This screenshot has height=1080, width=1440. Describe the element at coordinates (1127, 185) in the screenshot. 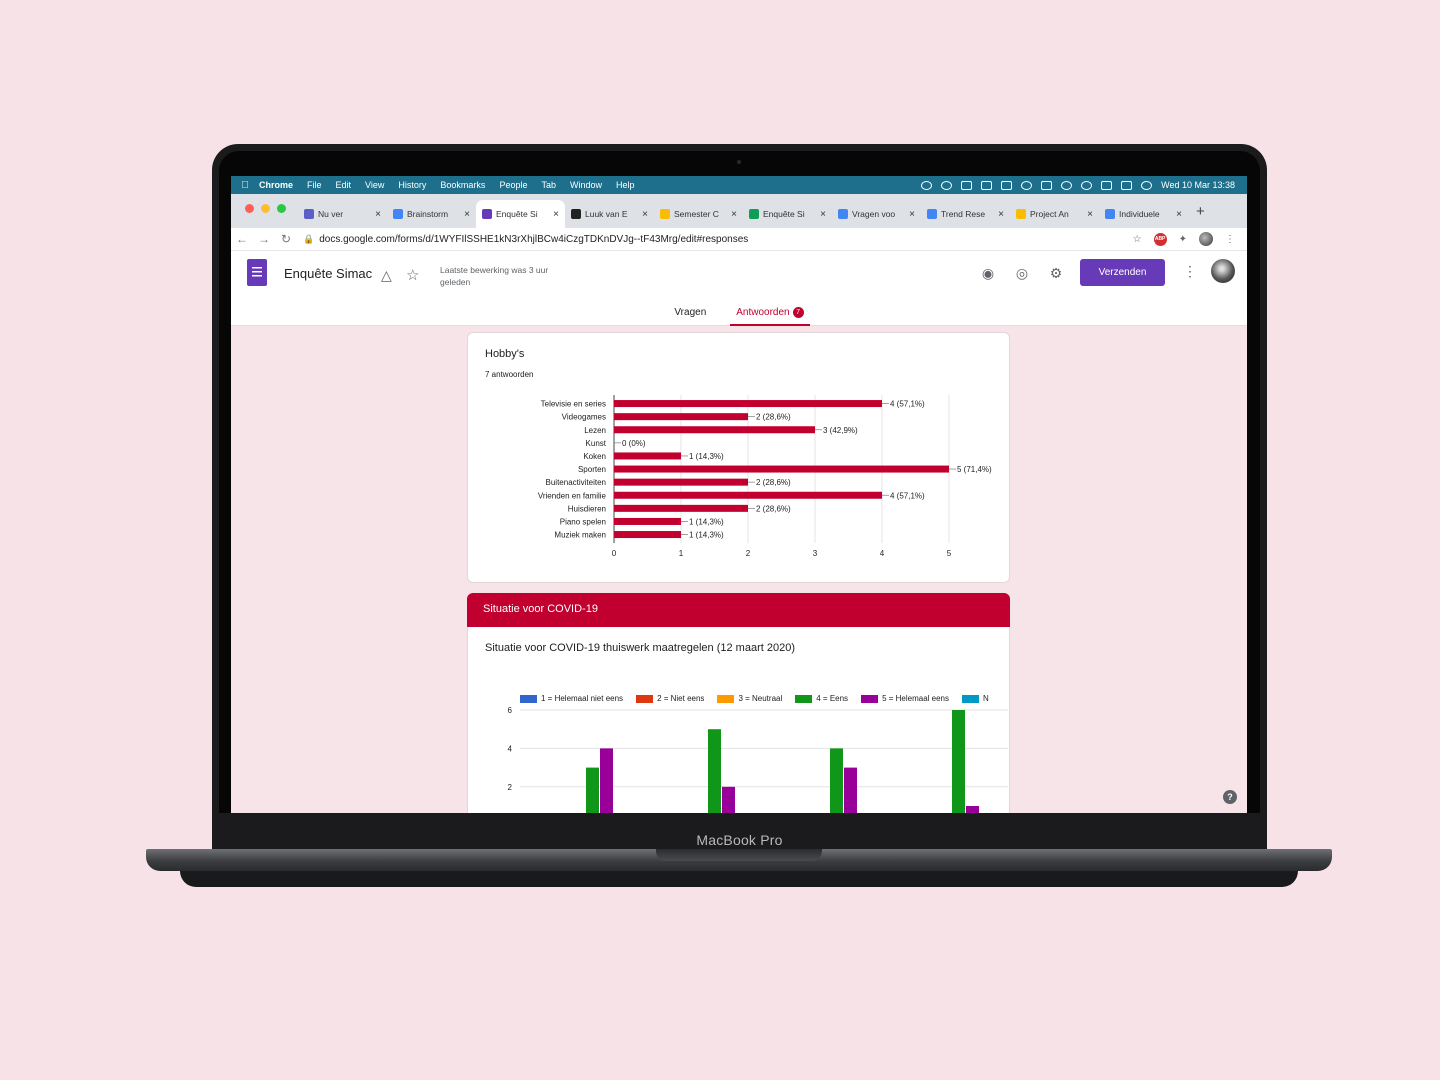

I see `control-center-icon` at that location.